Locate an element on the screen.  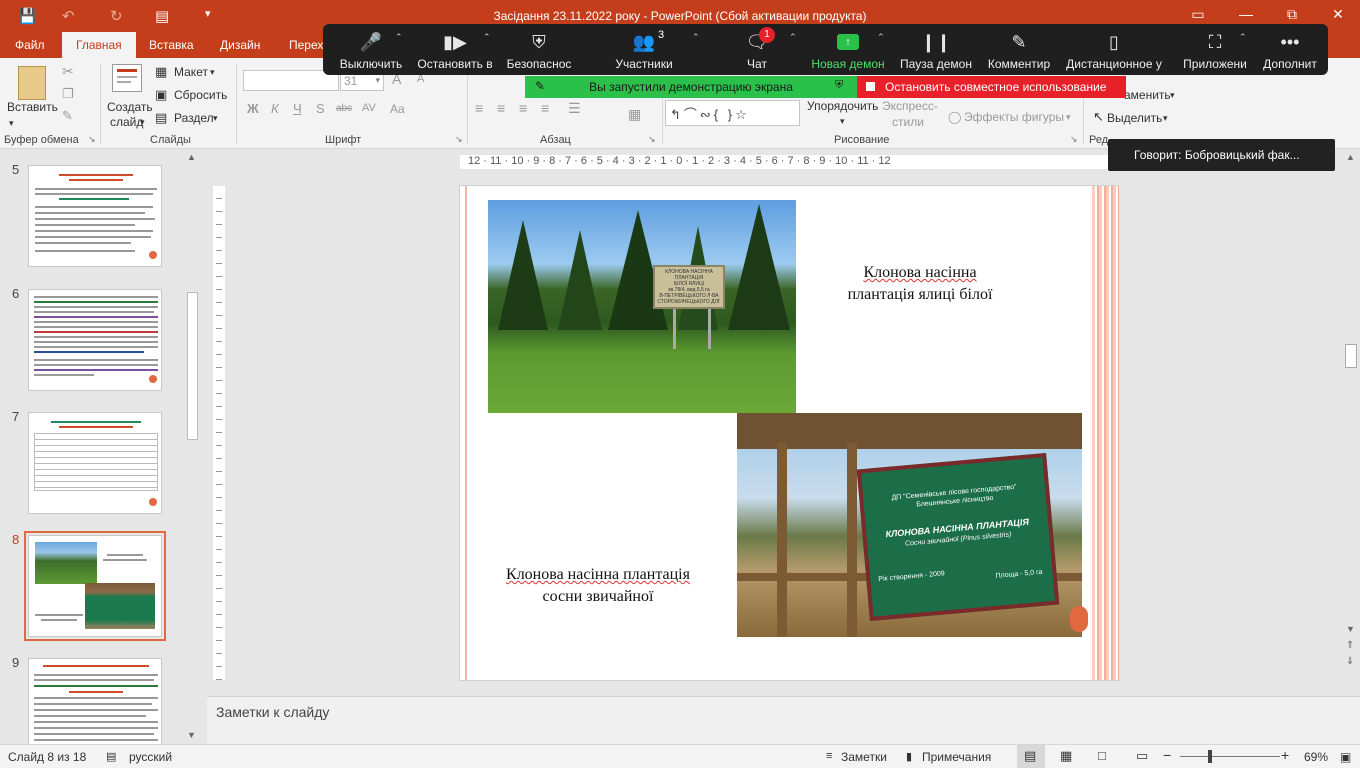
minimize-icon: — is located at coordinates (1246, 14).